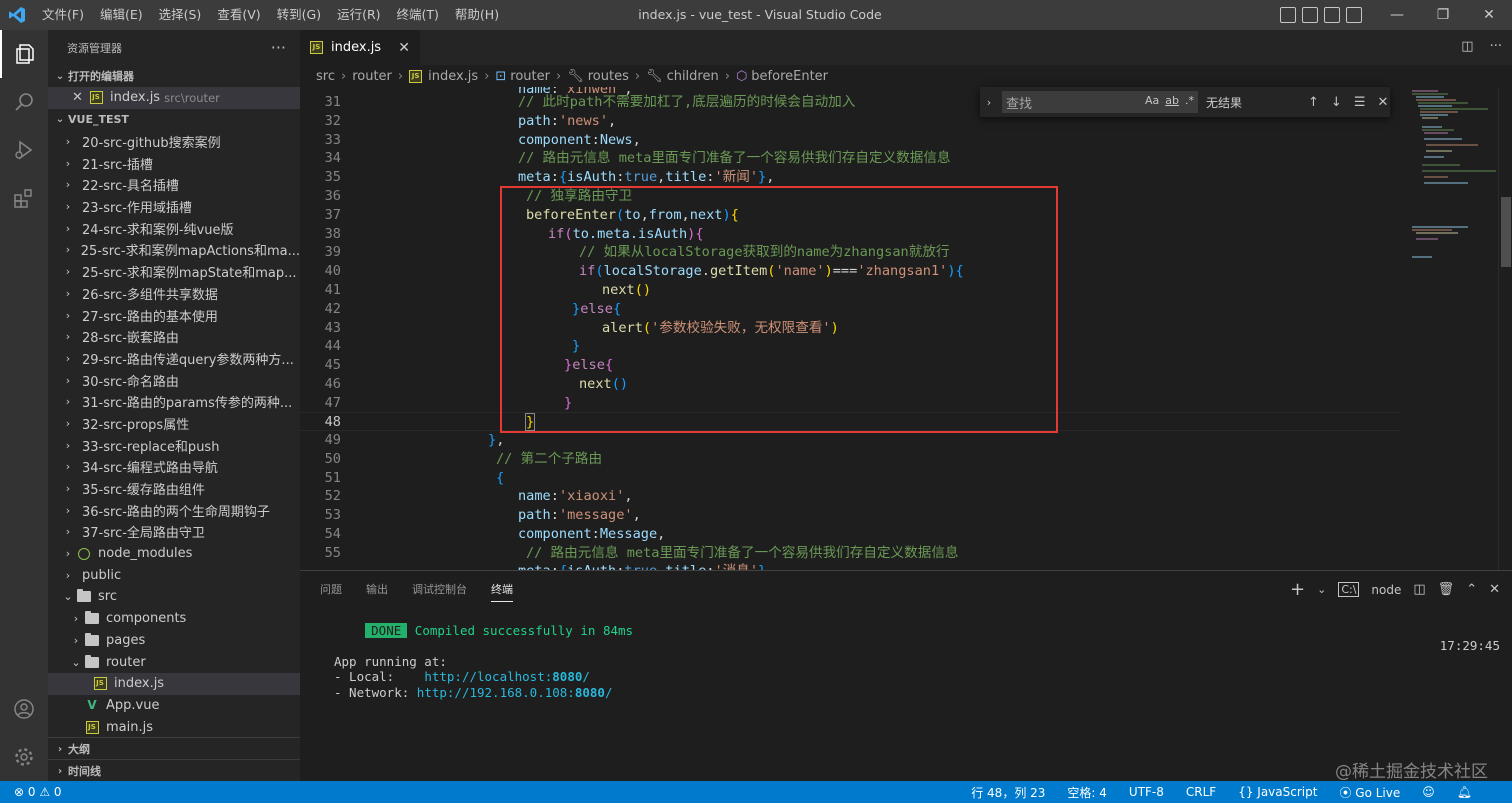  What do you see at coordinates (515, 692) in the screenshot?
I see `network-url: http://192.168.0.108:8080/` at bounding box center [515, 692].